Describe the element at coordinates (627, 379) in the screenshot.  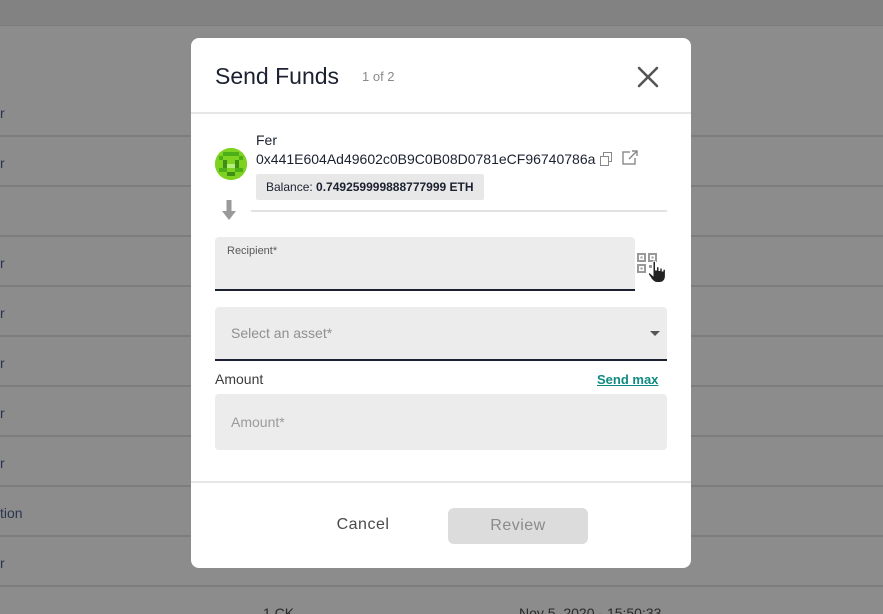
I see `send-max-link: Send max` at that location.